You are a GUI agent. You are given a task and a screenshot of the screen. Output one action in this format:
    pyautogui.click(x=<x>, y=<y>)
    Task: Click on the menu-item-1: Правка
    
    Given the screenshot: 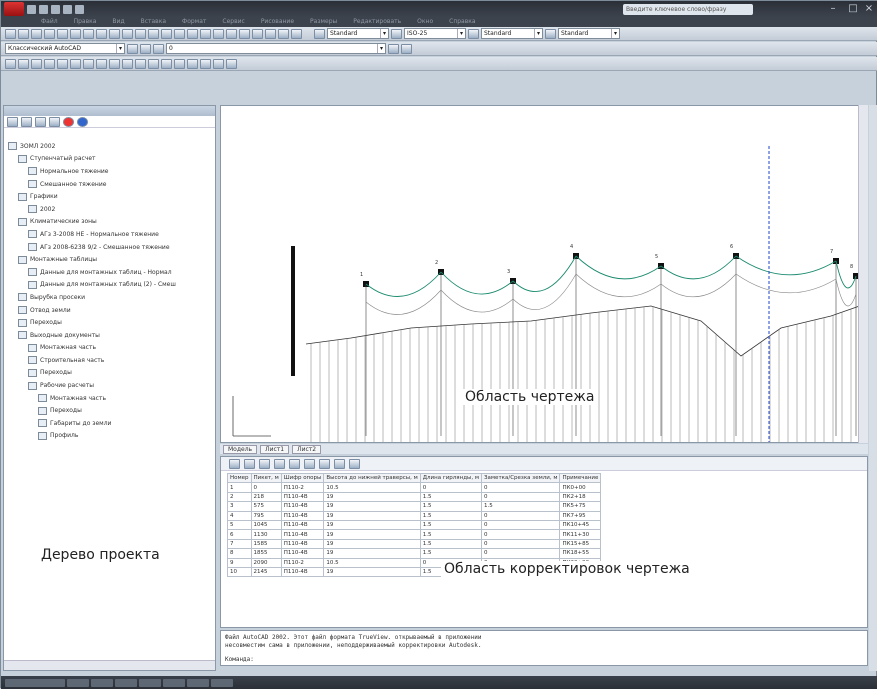 What is the action you would take?
    pyautogui.click(x=85, y=22)
    